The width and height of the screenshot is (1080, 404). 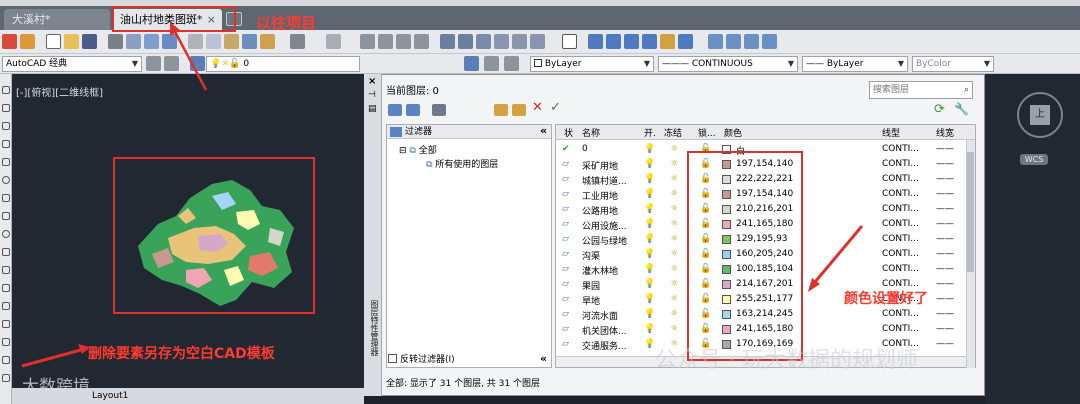 I want to click on settings-icon: 🔧, so click(x=961, y=109).